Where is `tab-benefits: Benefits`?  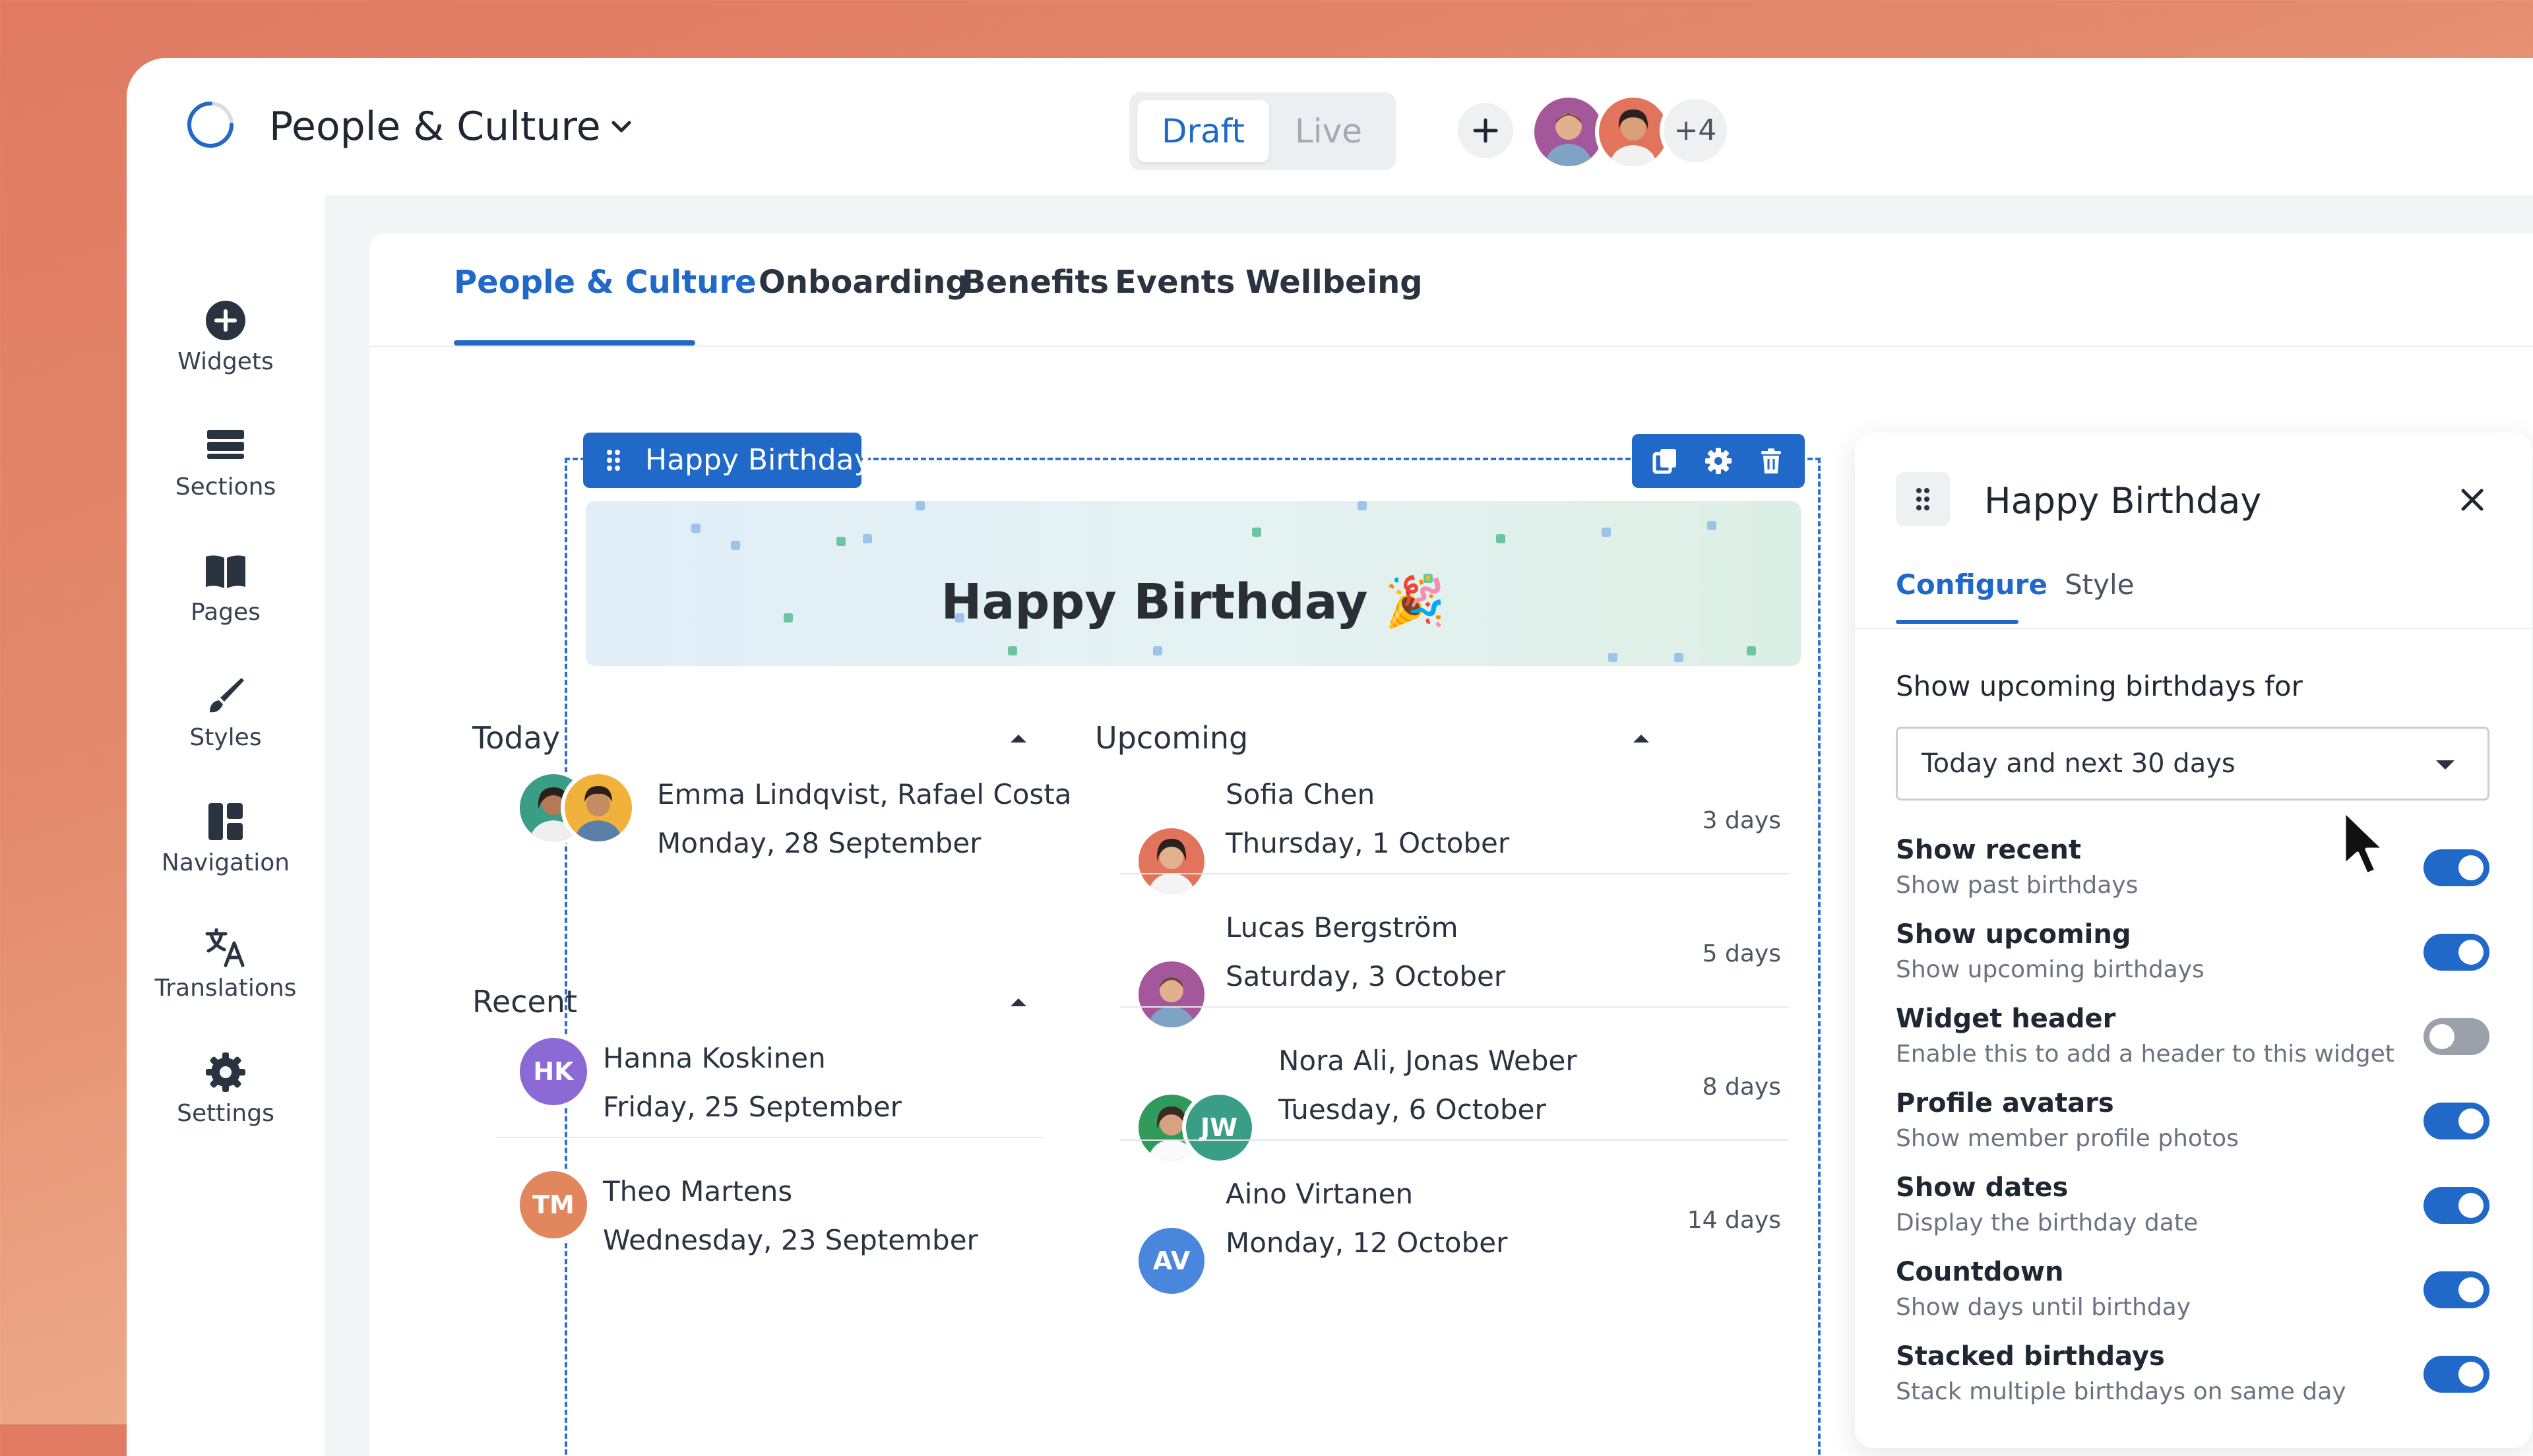 tab-benefits: Benefits is located at coordinates (1035, 282).